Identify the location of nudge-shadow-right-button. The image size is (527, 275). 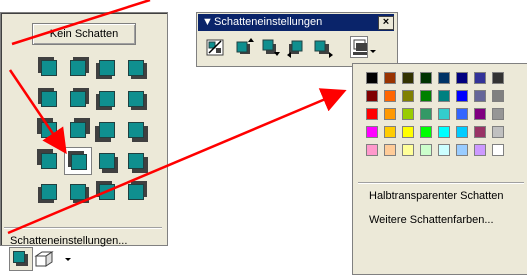
(323, 47).